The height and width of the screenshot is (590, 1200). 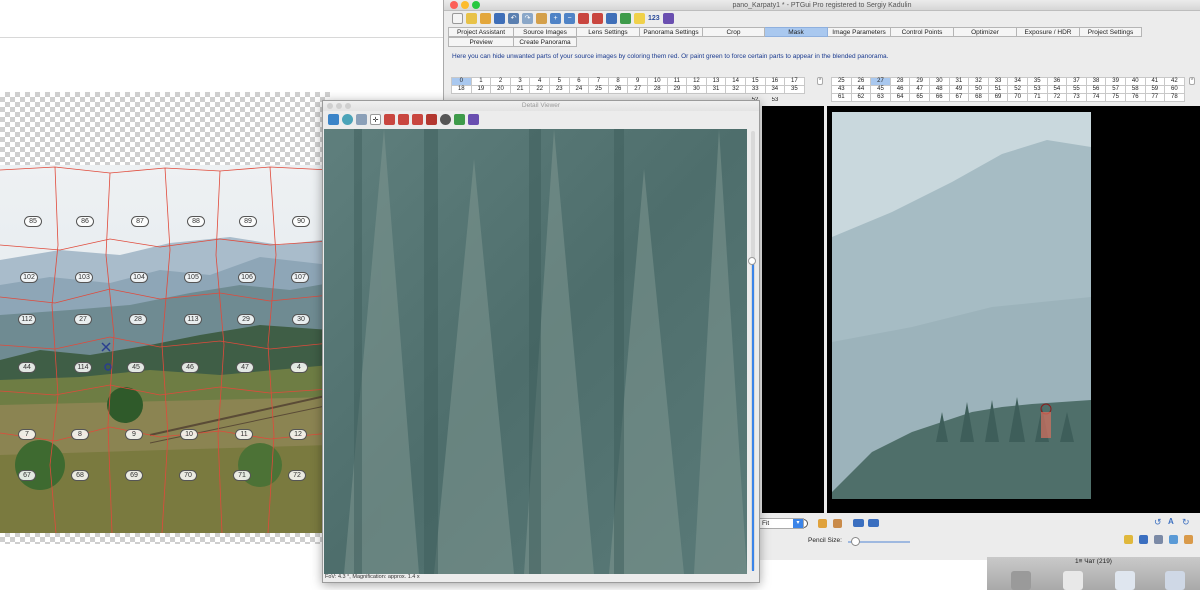 What do you see at coordinates (83, 319) in the screenshot?
I see `tile-label: 27` at bounding box center [83, 319].